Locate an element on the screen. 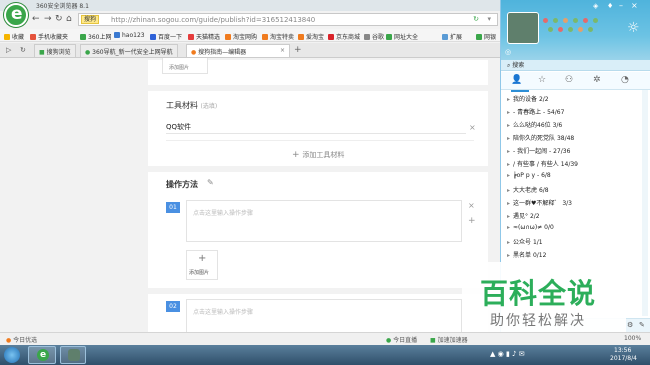 The image size is (650, 365). contact-group: ▸ 这一群♥不解释゛ 3/3 is located at coordinates (539, 202).